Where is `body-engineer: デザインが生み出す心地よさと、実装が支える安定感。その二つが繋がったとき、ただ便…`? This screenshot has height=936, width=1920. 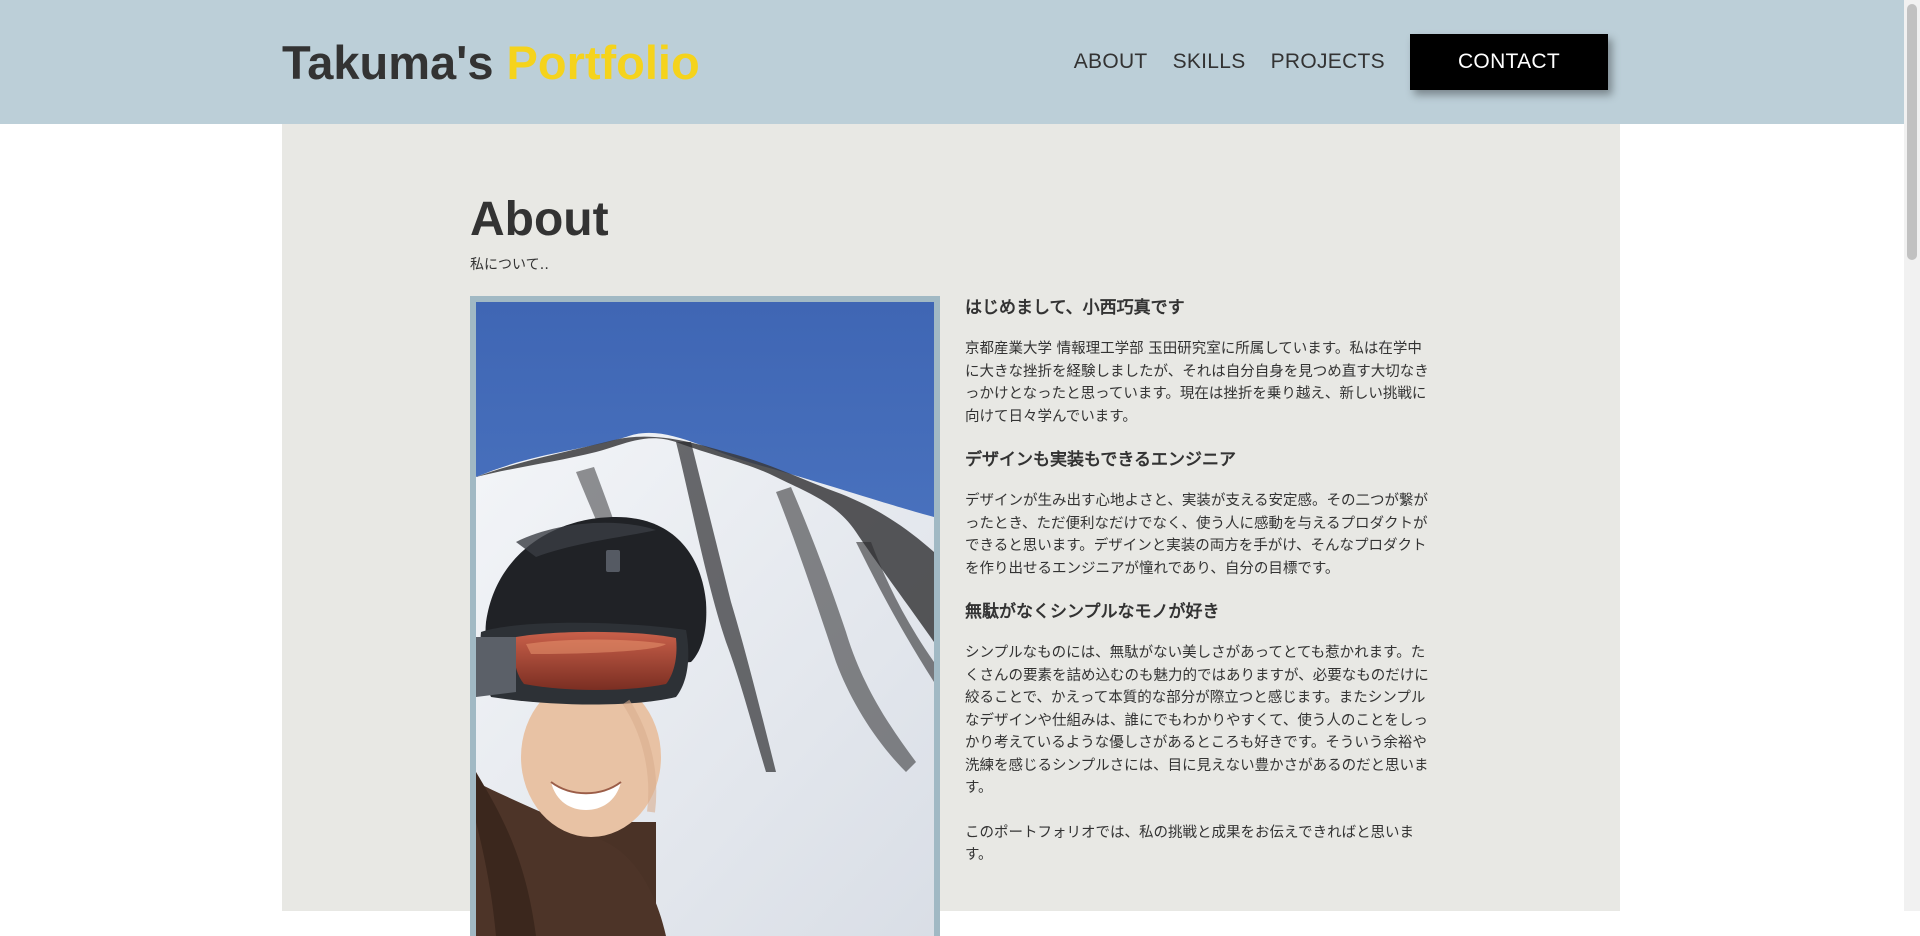 body-engineer: デザインが生み出す心地よさと、実装が支える安定感。その二つが繋がったとき、ただ便… is located at coordinates (1196, 535).